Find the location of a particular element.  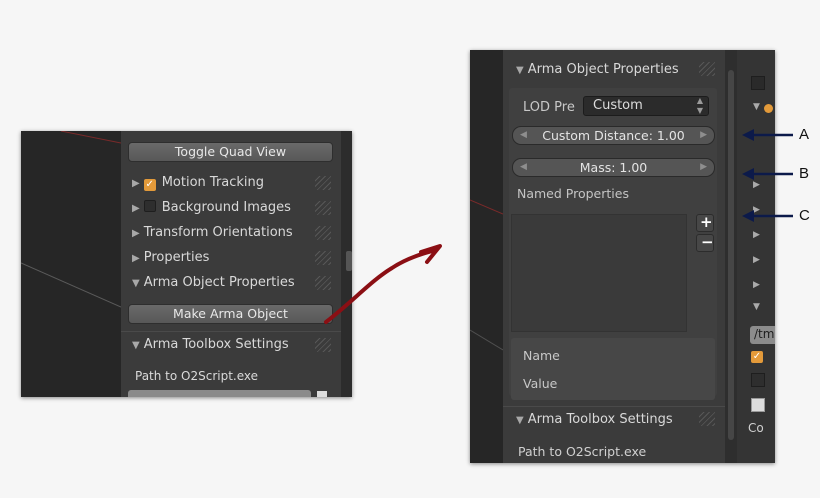

name-label: Name is located at coordinates (541, 355).